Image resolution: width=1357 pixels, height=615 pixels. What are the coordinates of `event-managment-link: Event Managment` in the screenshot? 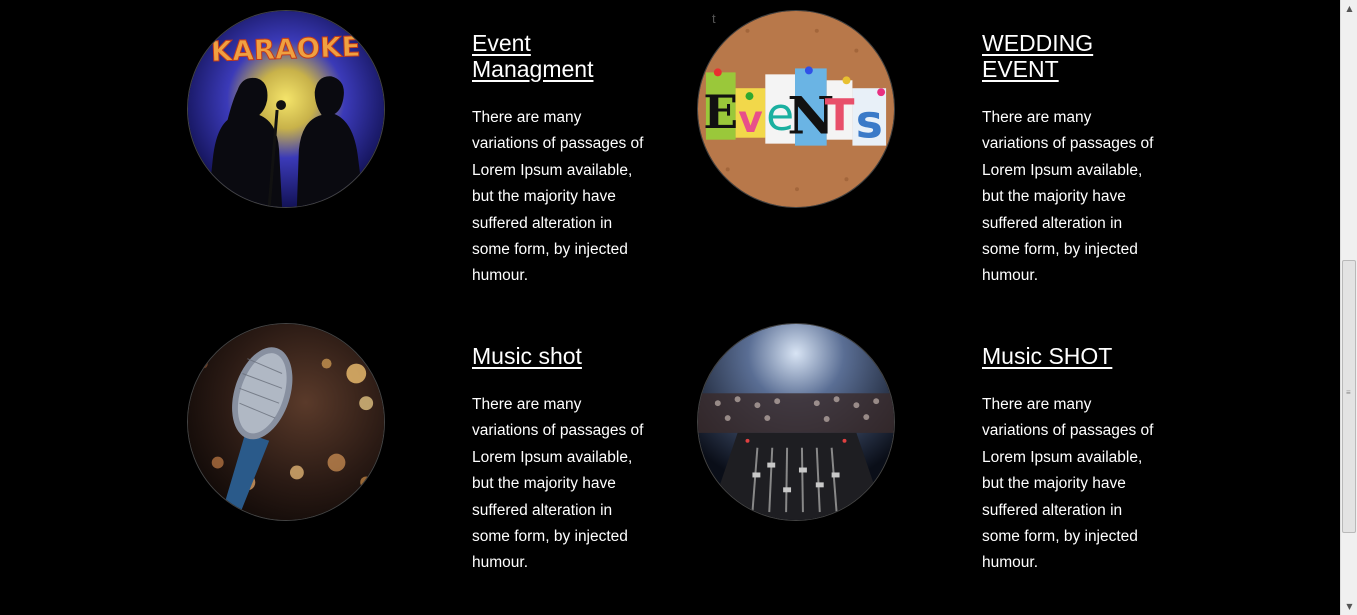 It's located at (559, 56).